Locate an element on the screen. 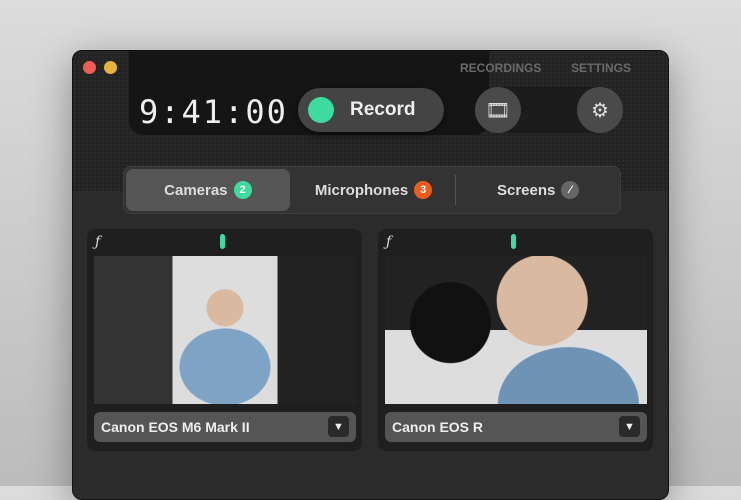 This screenshot has height=500, width=741. settings-button: ⚙︎ is located at coordinates (600, 110).